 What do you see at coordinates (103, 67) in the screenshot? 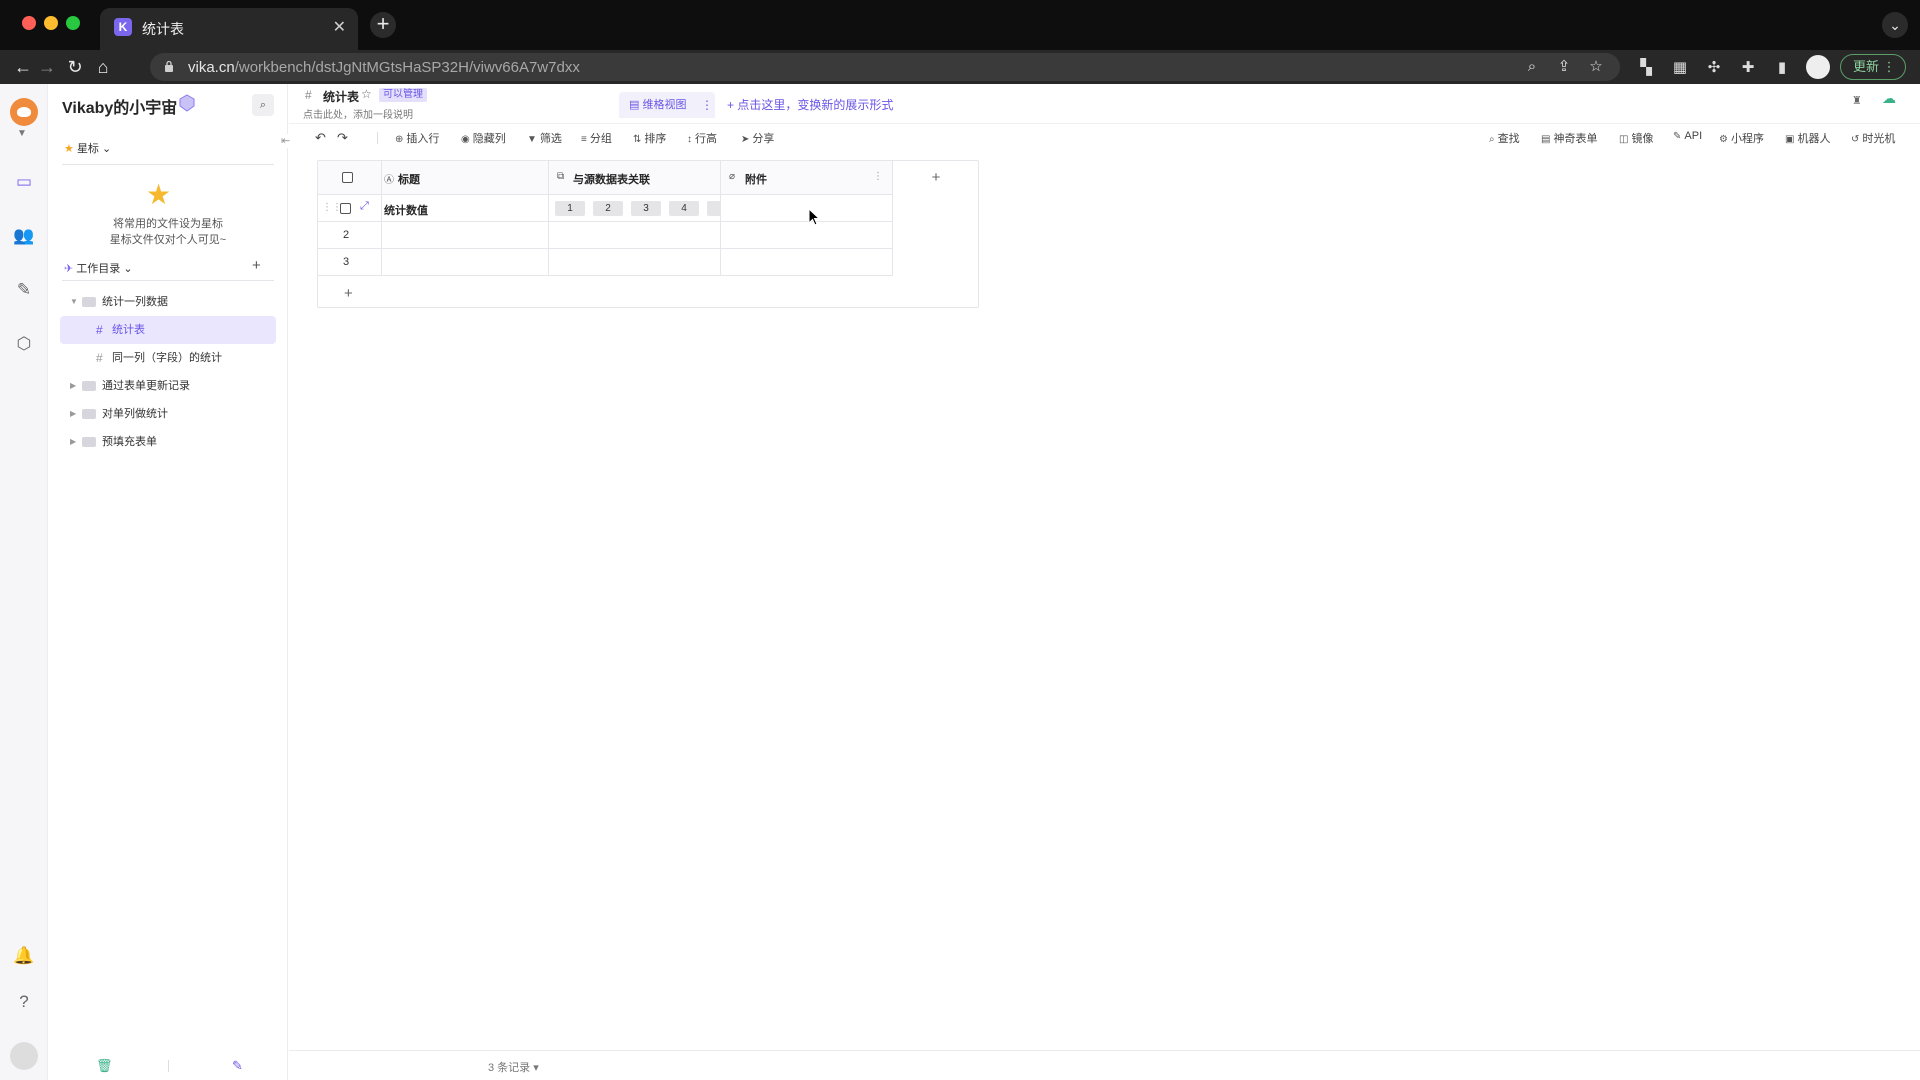
I see `home-icon: ⌂` at bounding box center [103, 67].